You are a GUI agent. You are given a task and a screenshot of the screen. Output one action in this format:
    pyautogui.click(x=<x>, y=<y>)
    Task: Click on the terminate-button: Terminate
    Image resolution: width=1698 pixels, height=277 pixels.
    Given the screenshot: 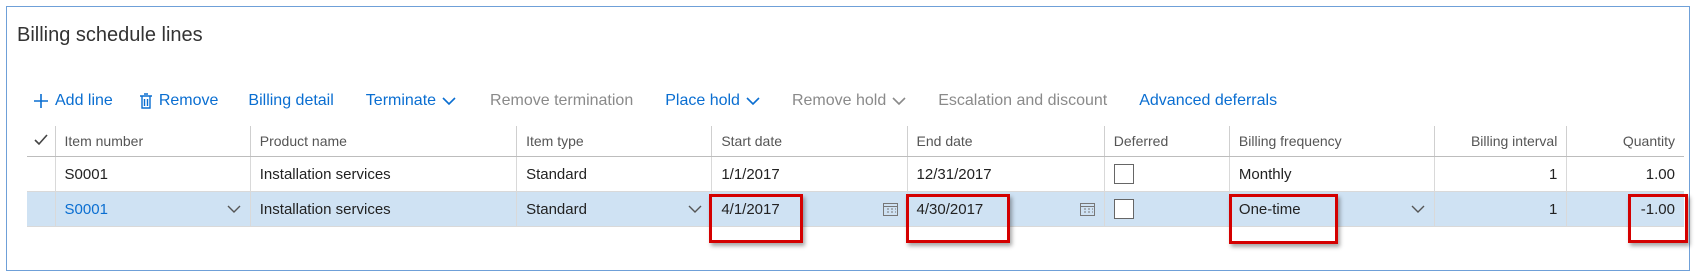 What is the action you would take?
    pyautogui.click(x=411, y=101)
    